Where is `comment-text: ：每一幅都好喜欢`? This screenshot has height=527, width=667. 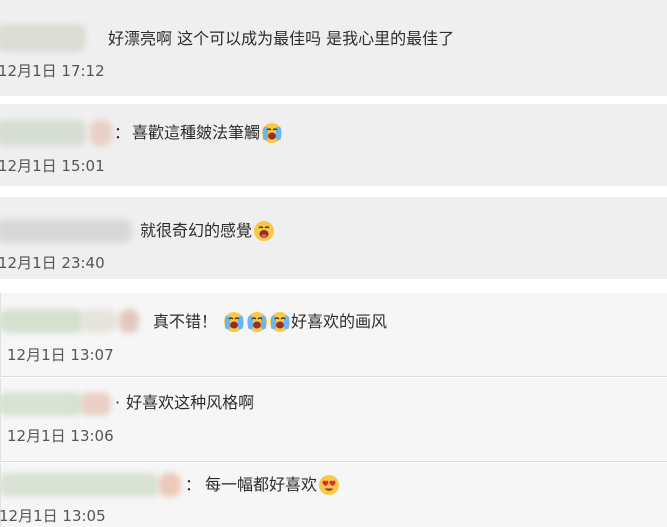 comment-text: ：每一幅都好喜欢 is located at coordinates (262, 485).